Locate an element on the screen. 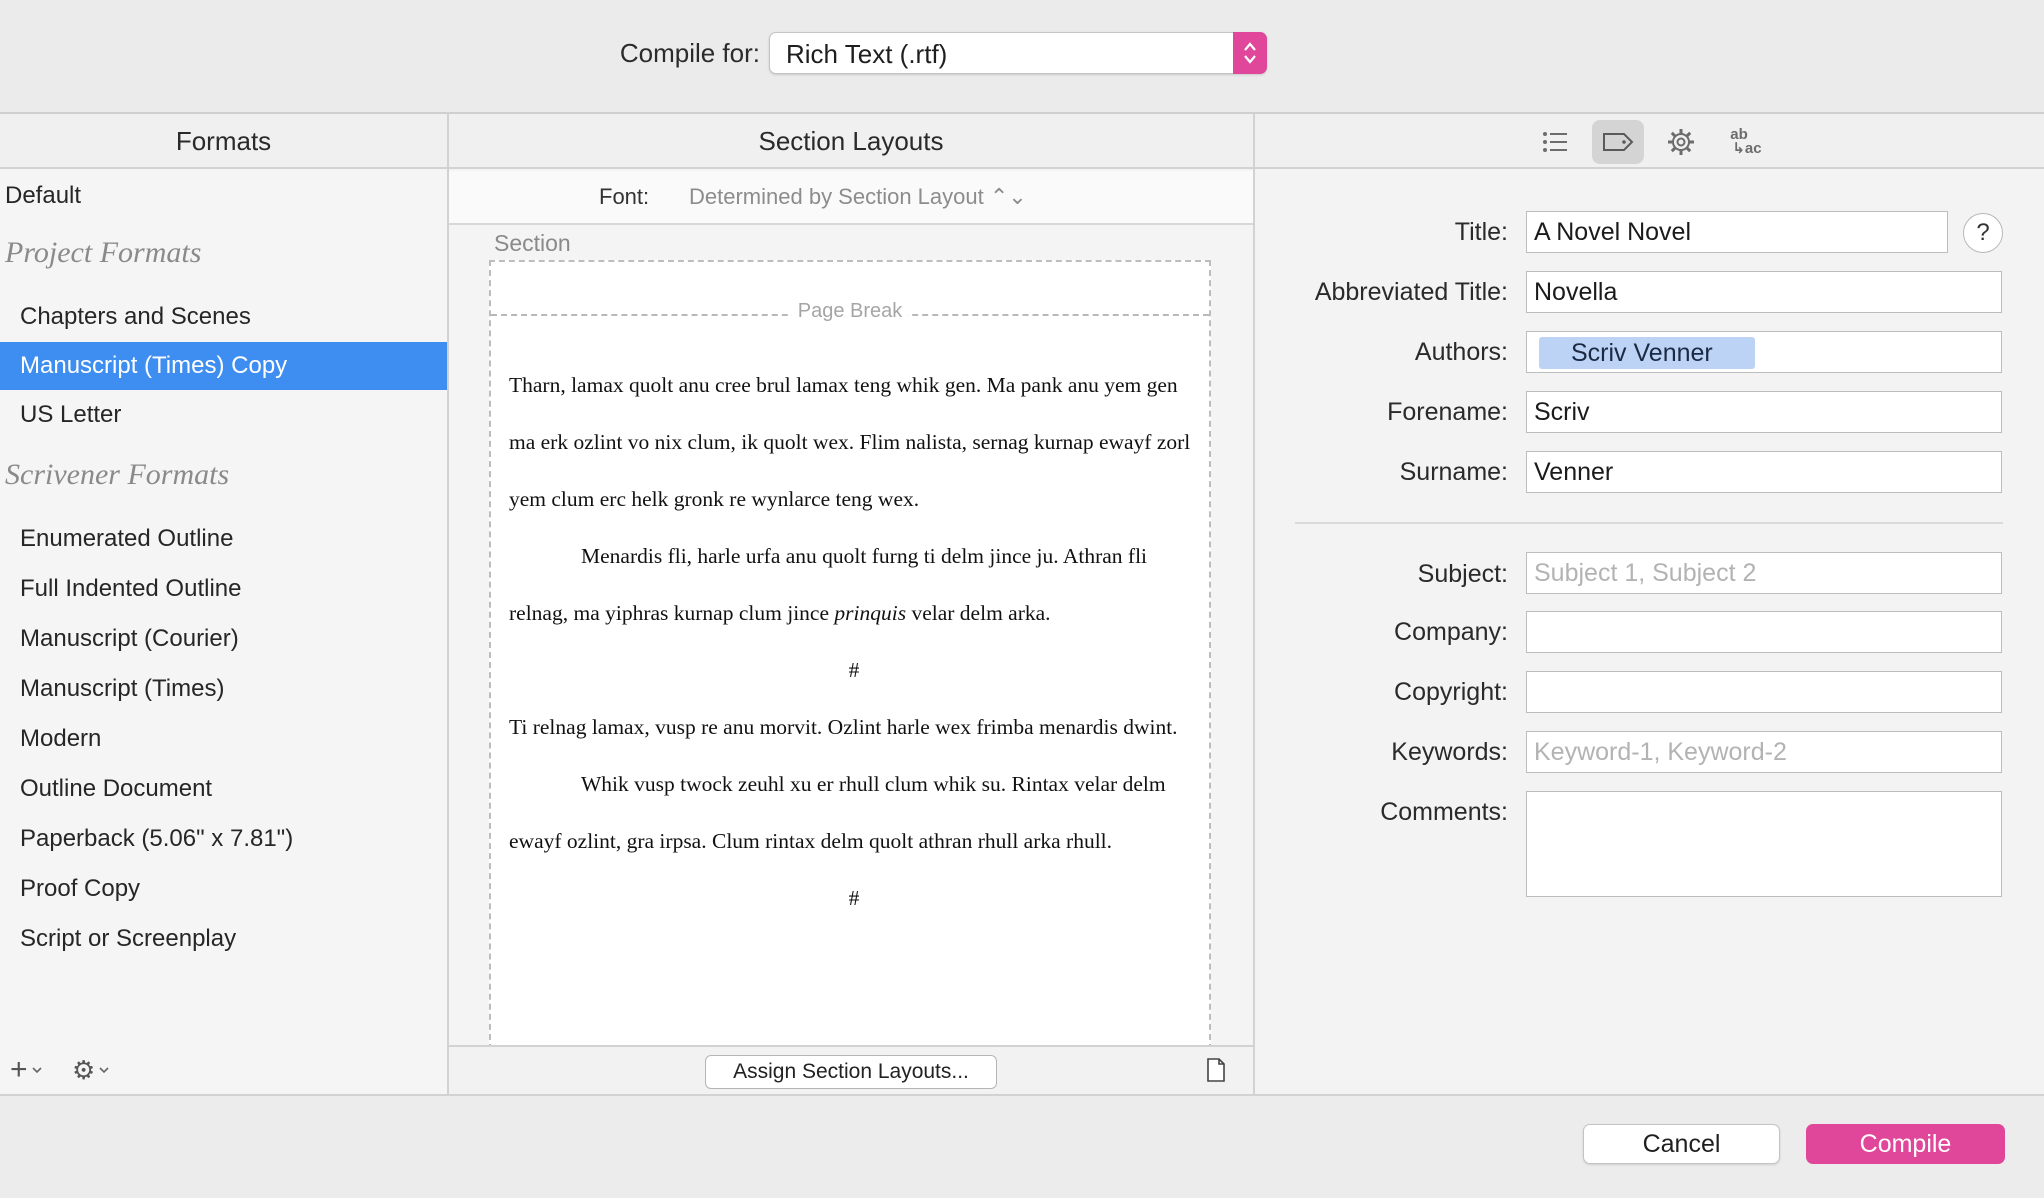 The height and width of the screenshot is (1198, 2044). copyright-label: Copyright: is located at coordinates (1451, 692).